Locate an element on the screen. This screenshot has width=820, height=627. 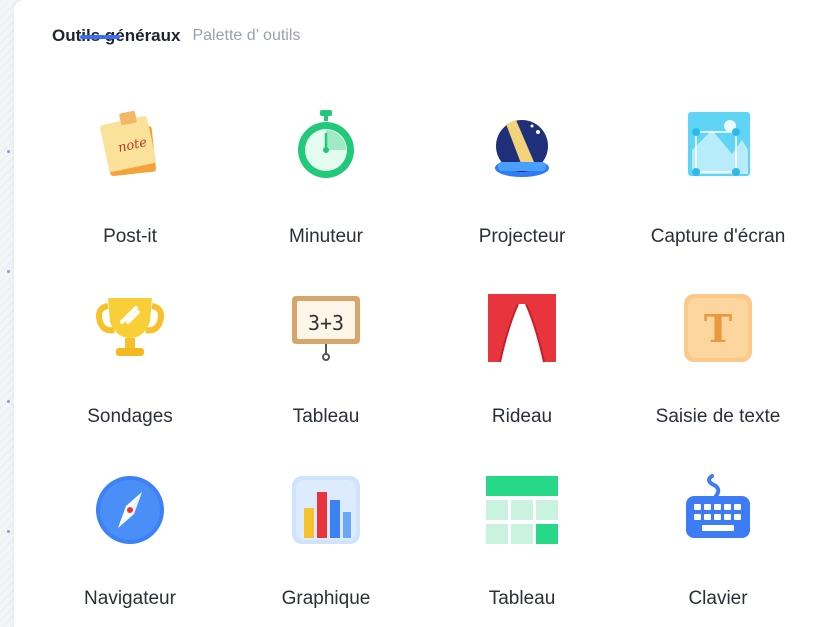
tool-label: Projecteur is located at coordinates (522, 236).